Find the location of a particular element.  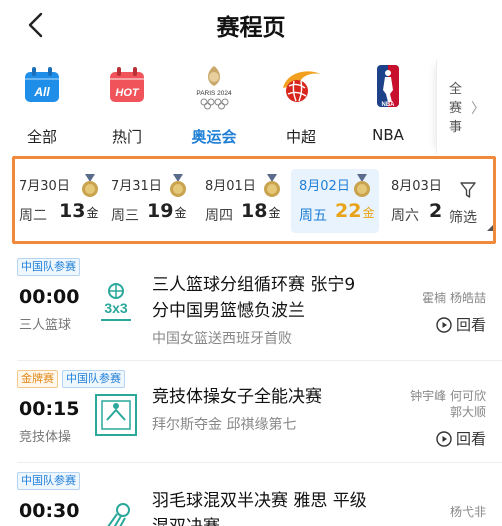

date-item-selected: 8月02日 周五 22金 is located at coordinates (335, 201).